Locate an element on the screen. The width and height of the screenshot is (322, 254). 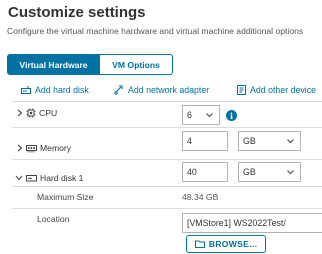
memory-row-toggle: Memory is located at coordinates (44, 148).